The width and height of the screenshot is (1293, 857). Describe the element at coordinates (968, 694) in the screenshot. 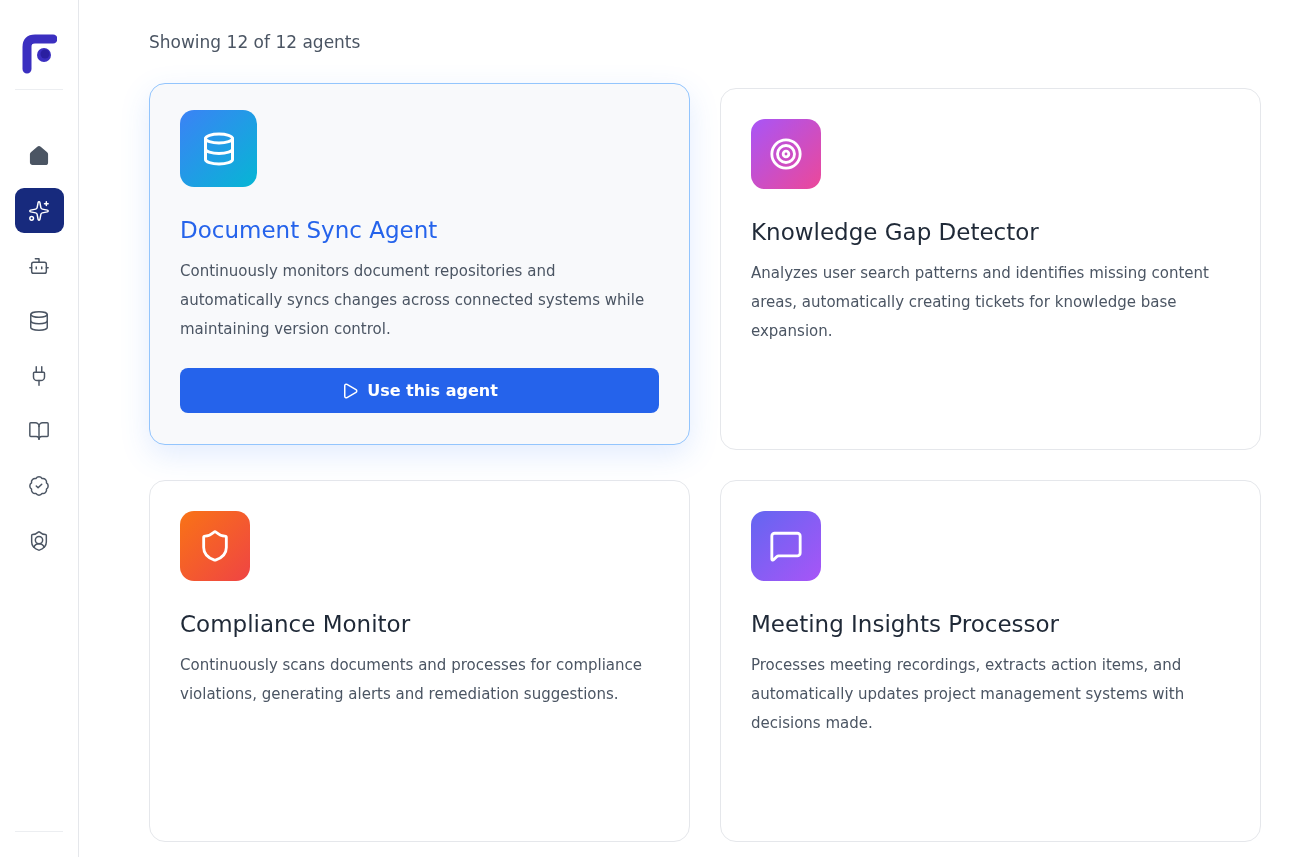

I see `agent-description: Processes meeting recordings, extracts action items, and automatically updates project management systems with decisions made.` at that location.